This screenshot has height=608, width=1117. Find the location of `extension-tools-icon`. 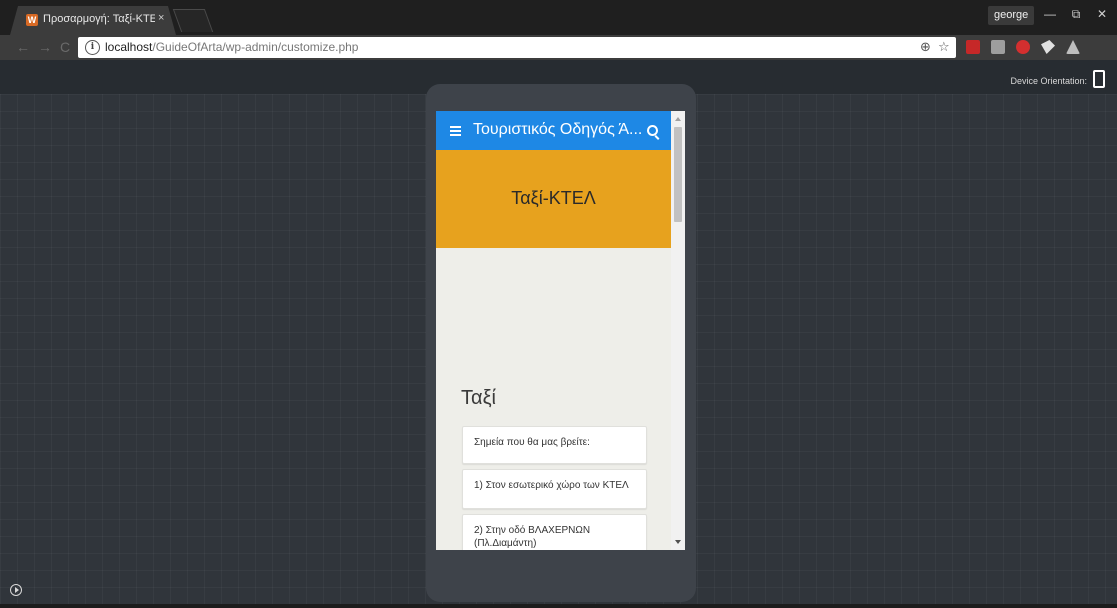

extension-tools-icon is located at coordinates (1048, 47).